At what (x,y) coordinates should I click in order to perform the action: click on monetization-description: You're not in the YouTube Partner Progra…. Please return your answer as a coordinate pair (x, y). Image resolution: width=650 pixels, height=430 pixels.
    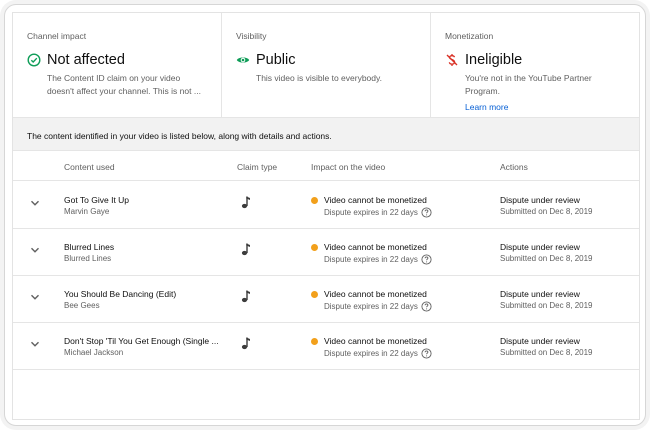
    Looking at the image, I should click on (528, 84).